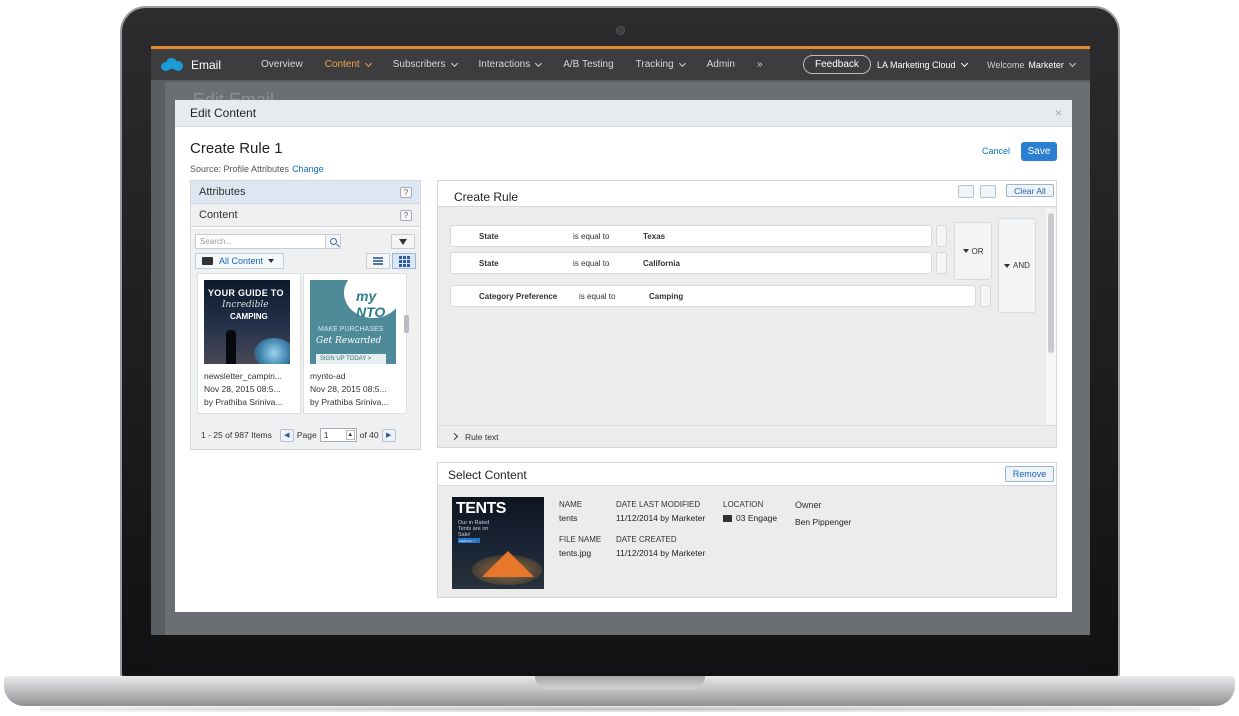  Describe the element at coordinates (369, 435) in the screenshot. I see `page-total: of 40` at that location.